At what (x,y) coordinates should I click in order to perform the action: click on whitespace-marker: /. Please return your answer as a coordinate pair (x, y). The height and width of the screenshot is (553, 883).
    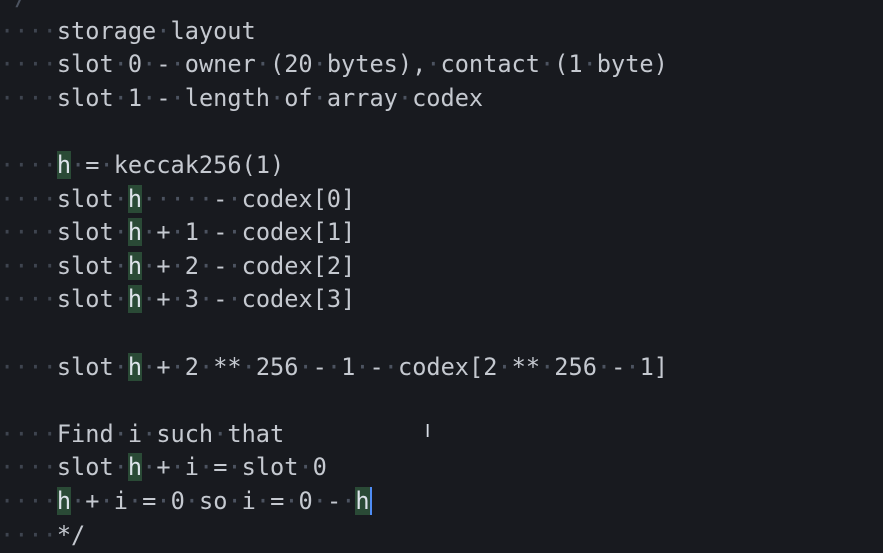
    Looking at the image, I should click on (21, 5).